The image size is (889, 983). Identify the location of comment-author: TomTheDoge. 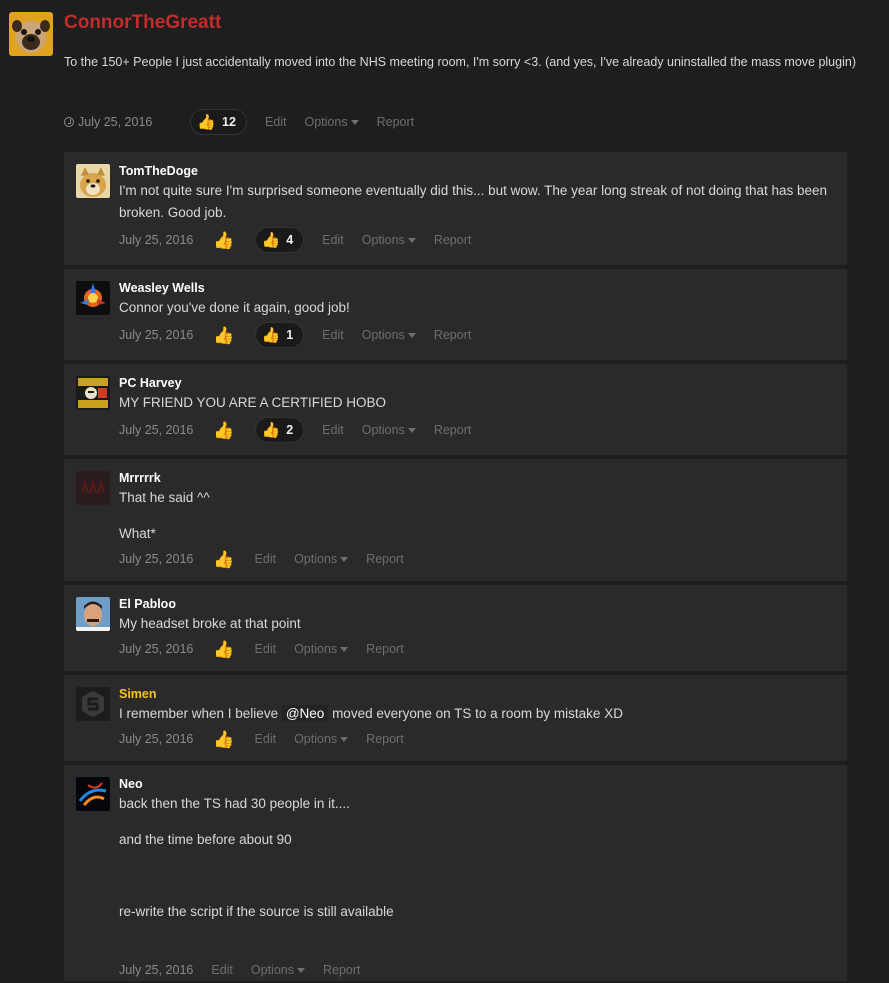
(158, 171).